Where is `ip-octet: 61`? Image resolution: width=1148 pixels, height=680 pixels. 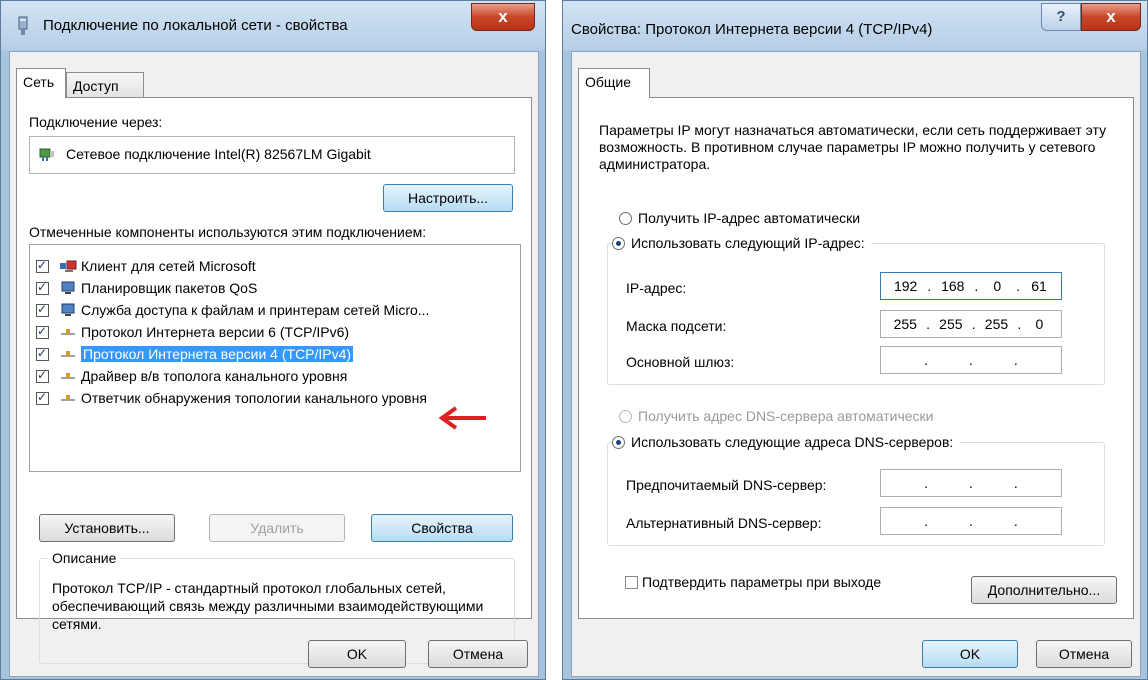 ip-octet: 61 is located at coordinates (1039, 286).